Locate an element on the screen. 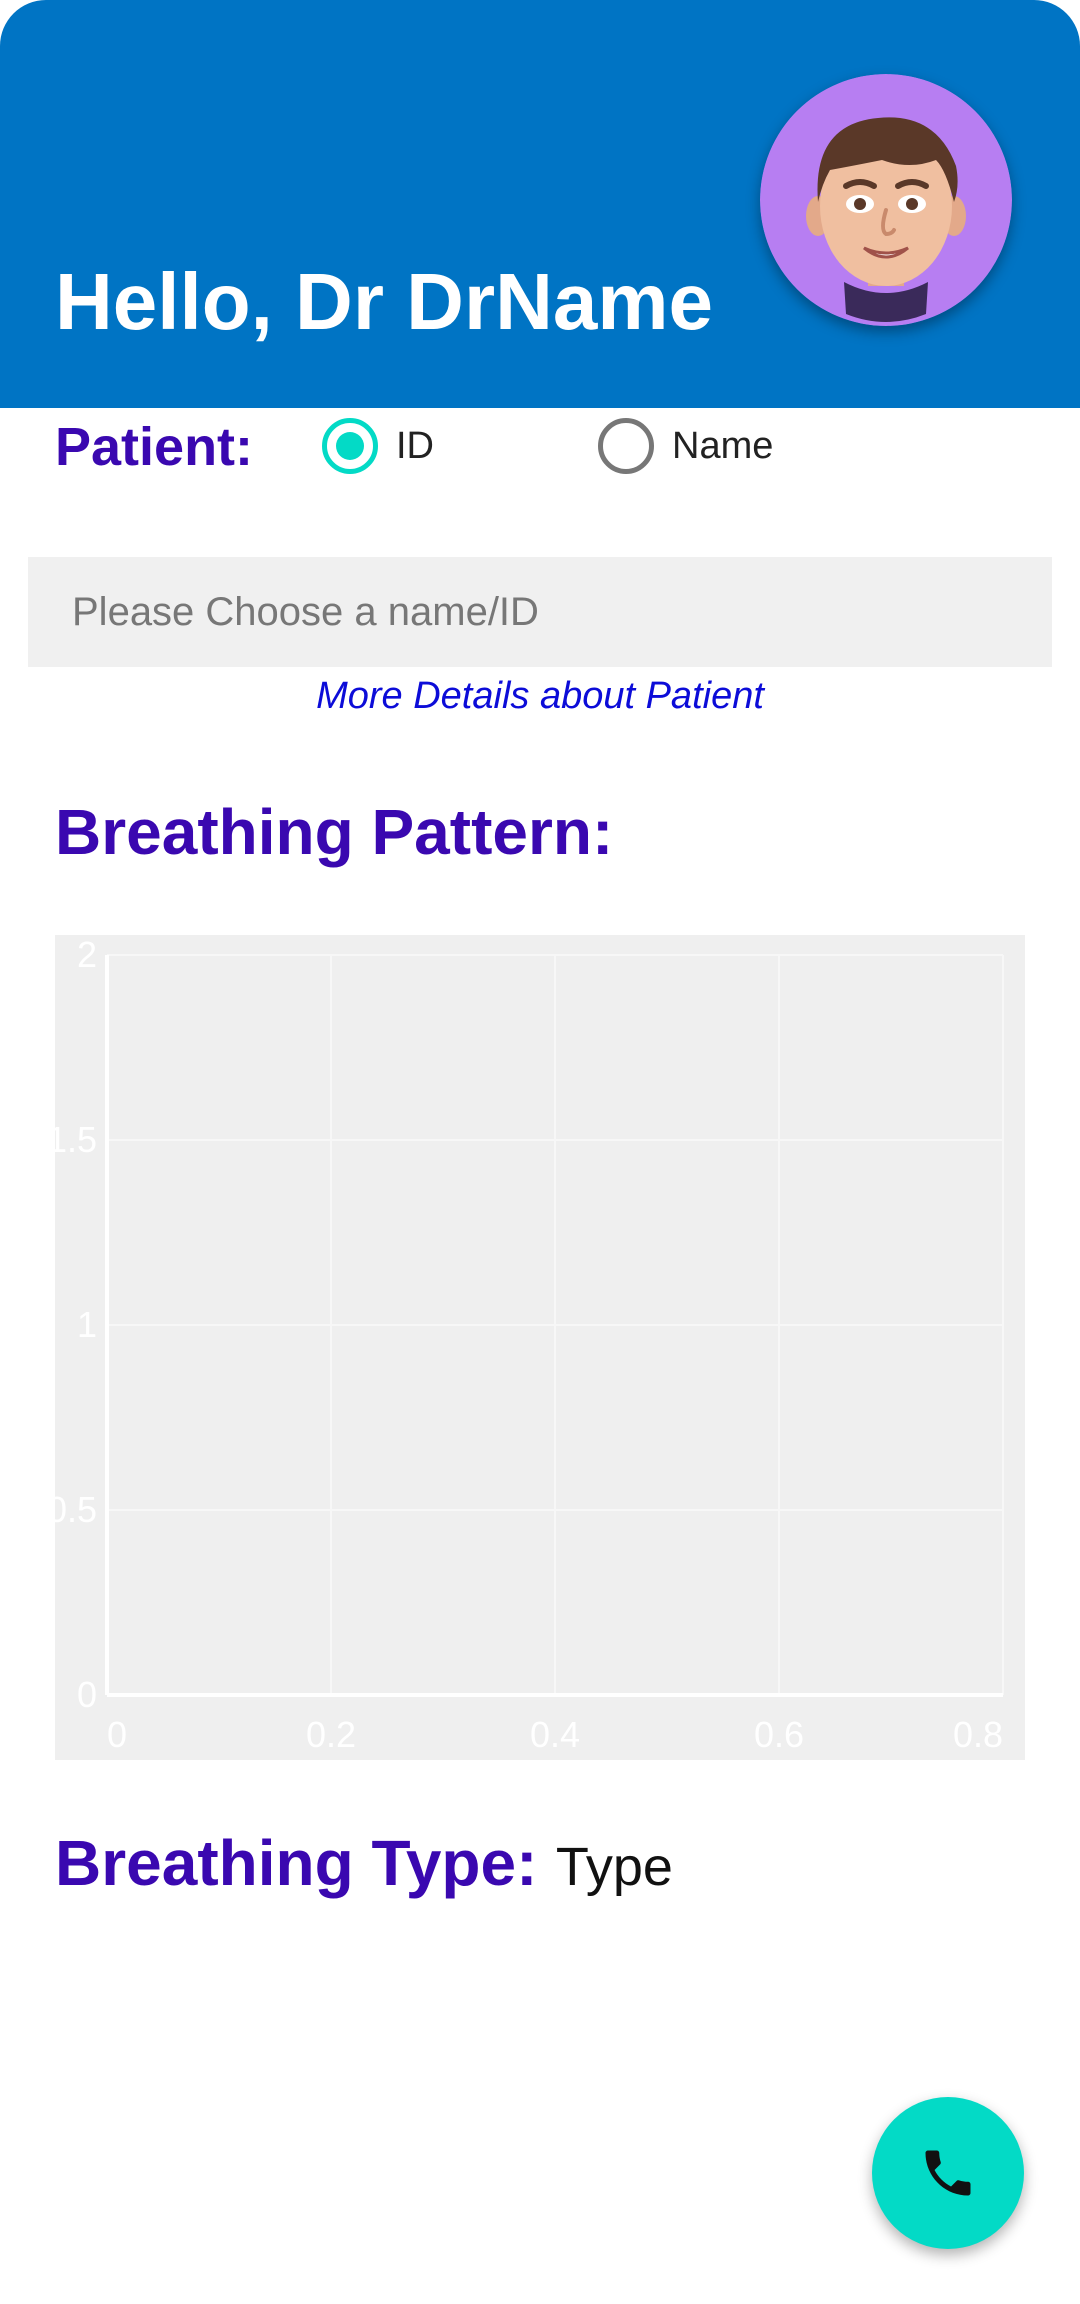 This screenshot has width=1080, height=2304. chart-y-tick-label: 0.5 is located at coordinates (76, 1509).